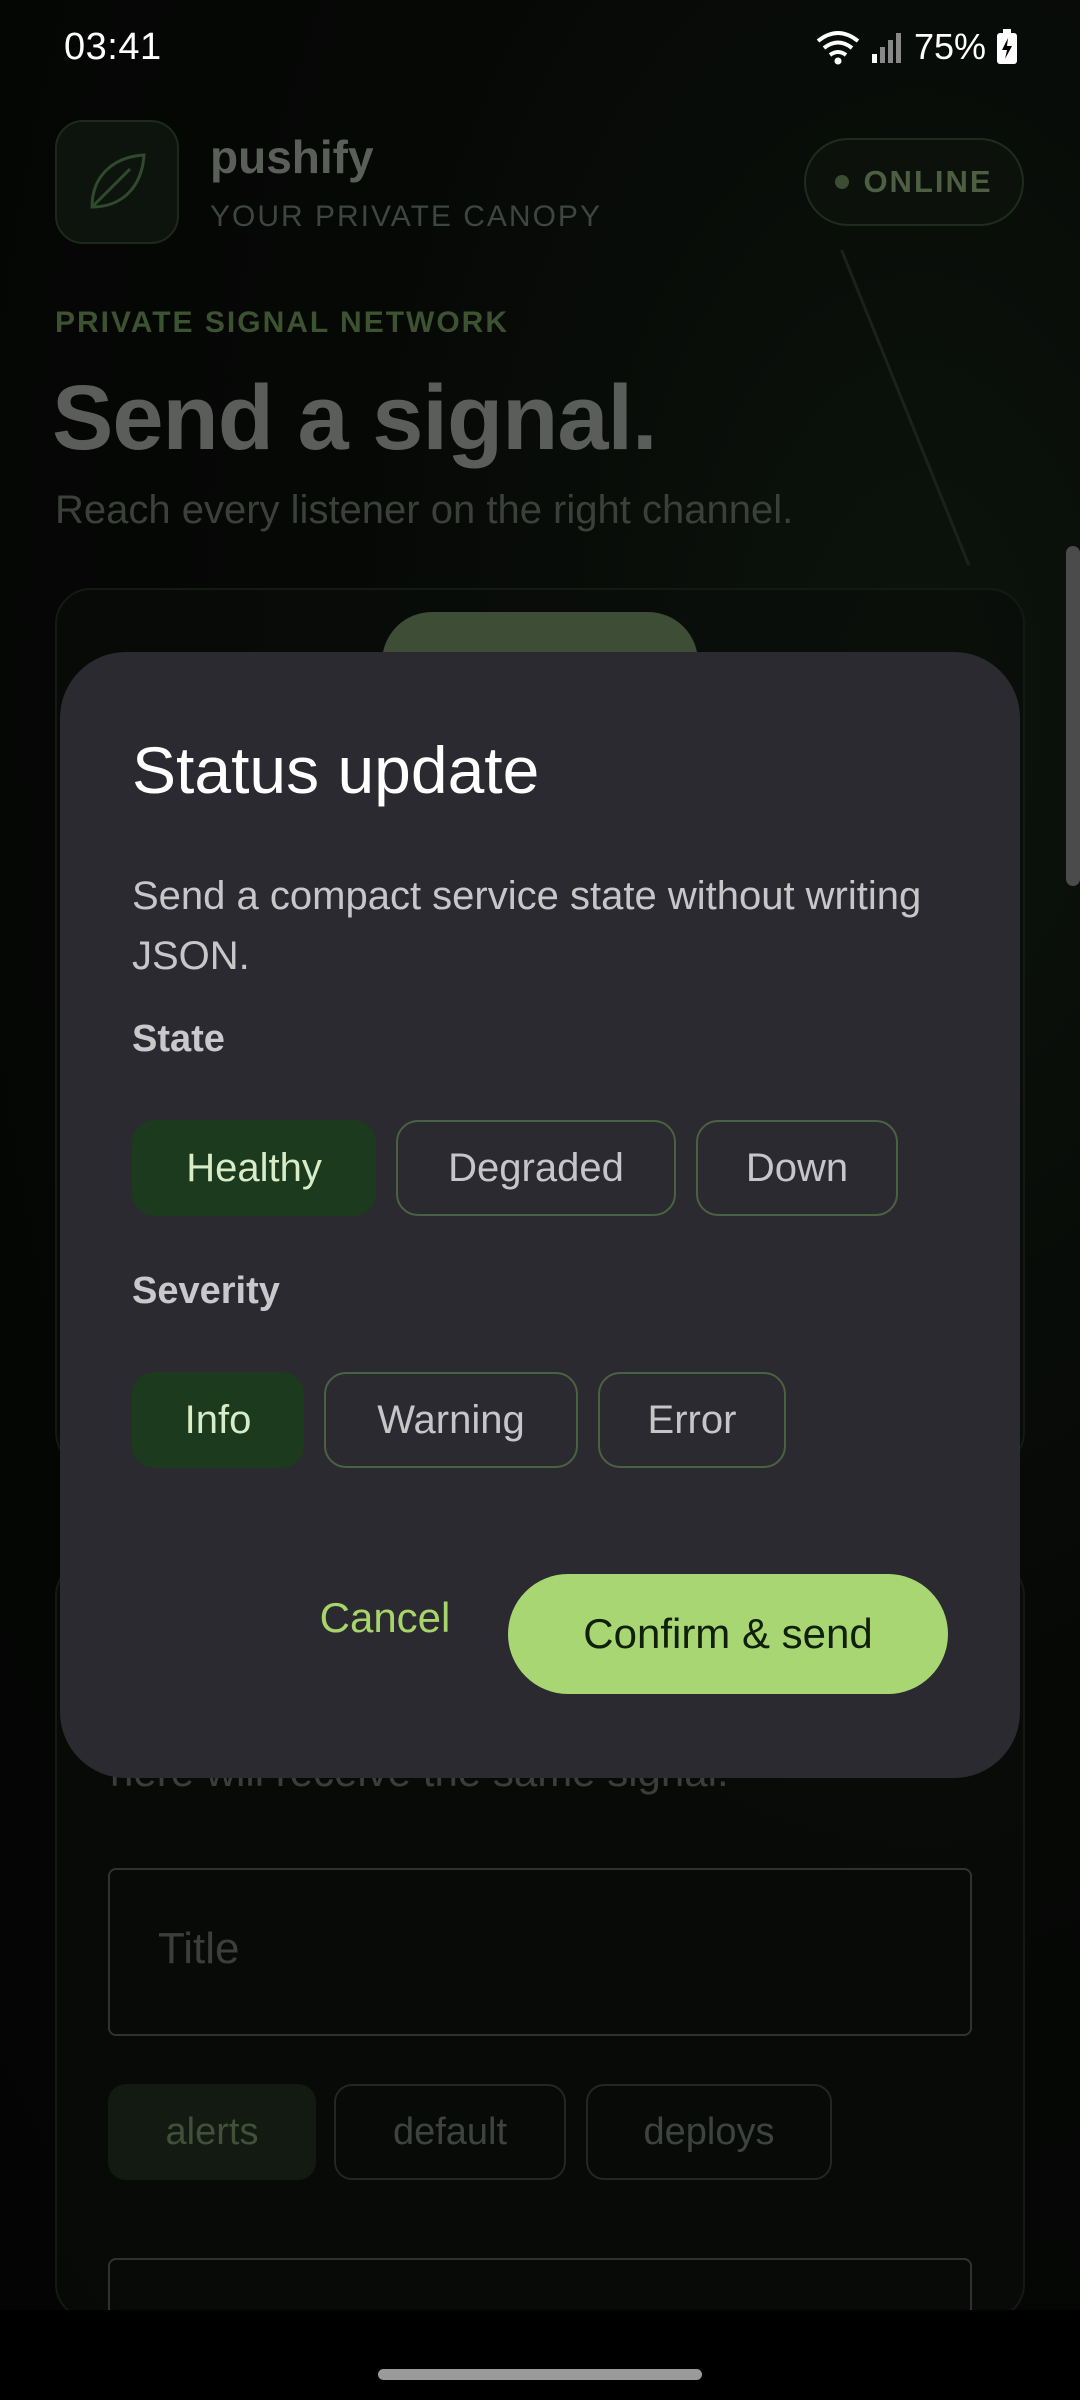 This screenshot has width=1080, height=2400. What do you see at coordinates (540, 2374) in the screenshot?
I see `home-gesture-handle` at bounding box center [540, 2374].